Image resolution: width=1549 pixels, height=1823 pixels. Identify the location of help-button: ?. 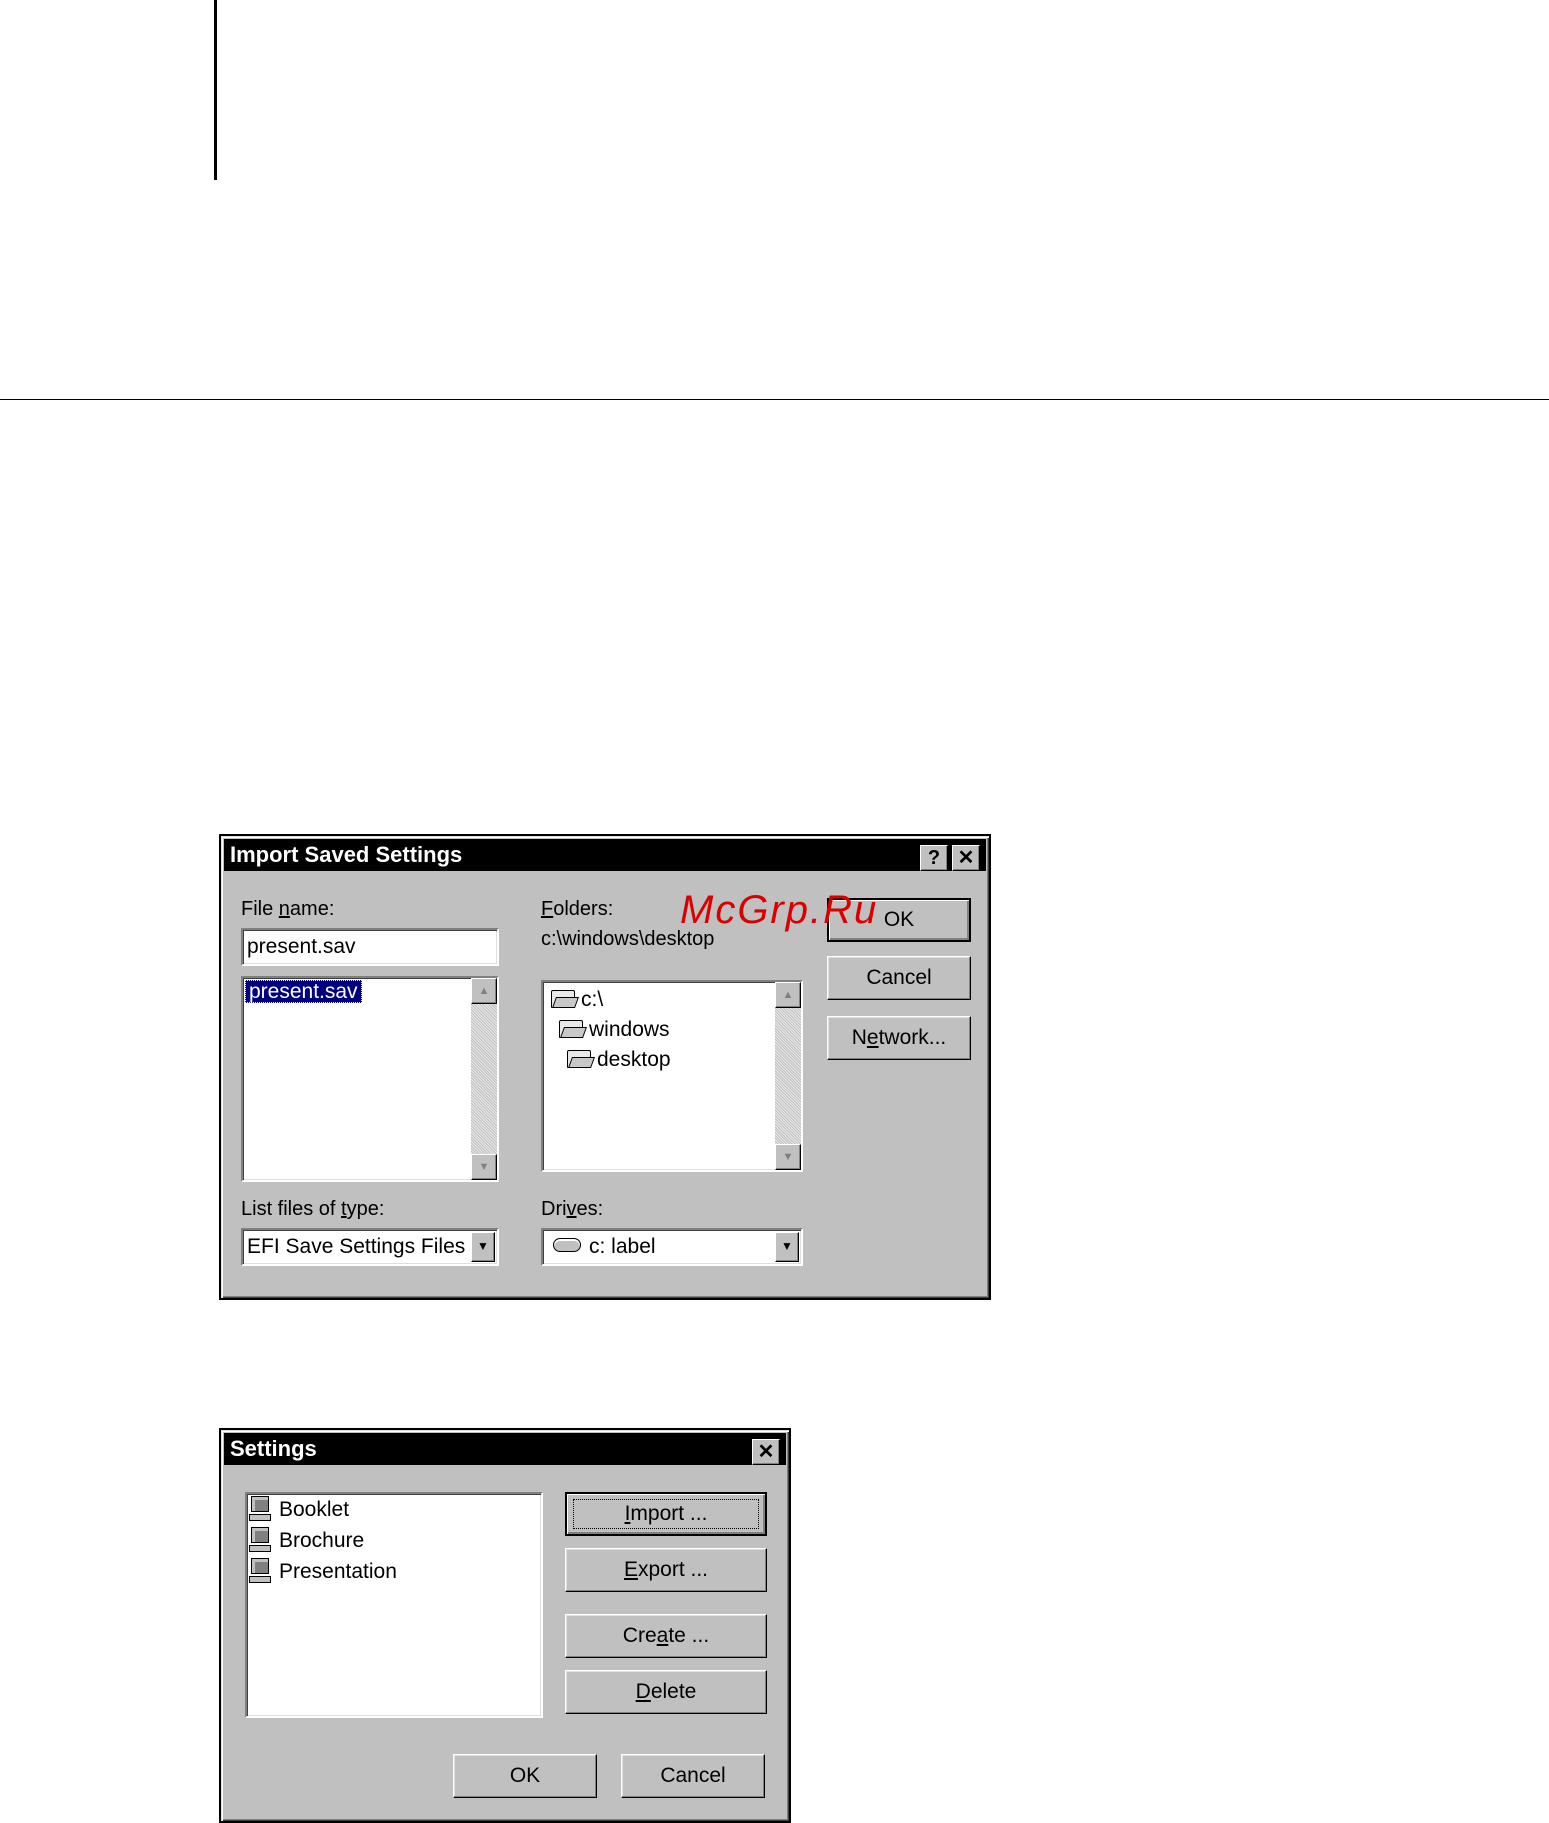
(934, 858).